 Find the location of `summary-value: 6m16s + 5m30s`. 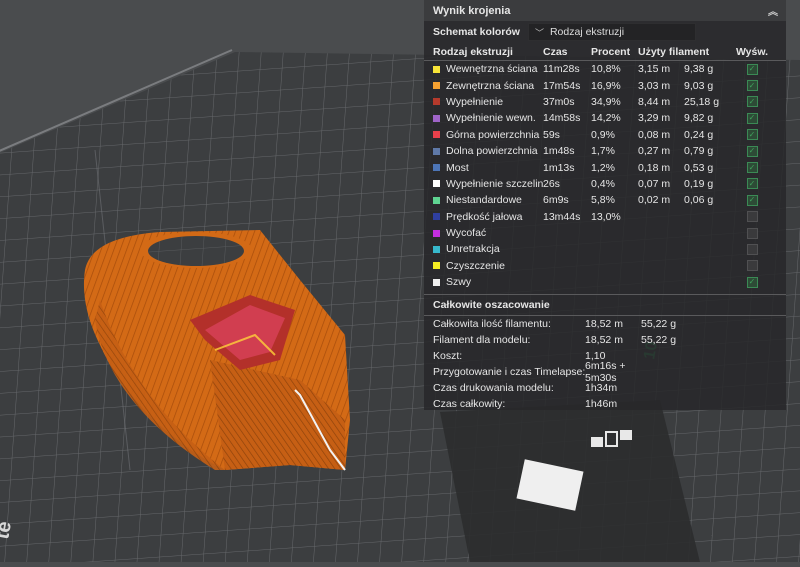

summary-value: 6m16s + 5m30s is located at coordinates (605, 372).